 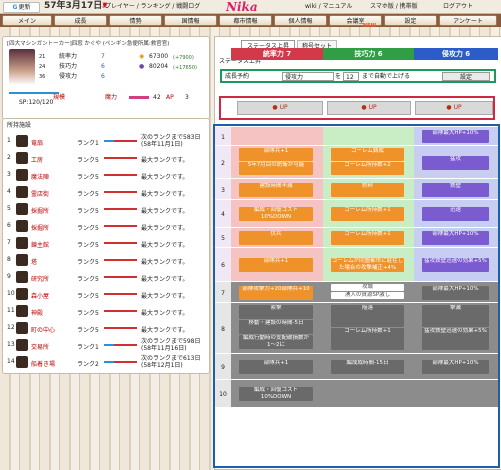 What do you see at coordinates (139, 98) in the screenshot?
I see `power-bar` at bounding box center [139, 98].